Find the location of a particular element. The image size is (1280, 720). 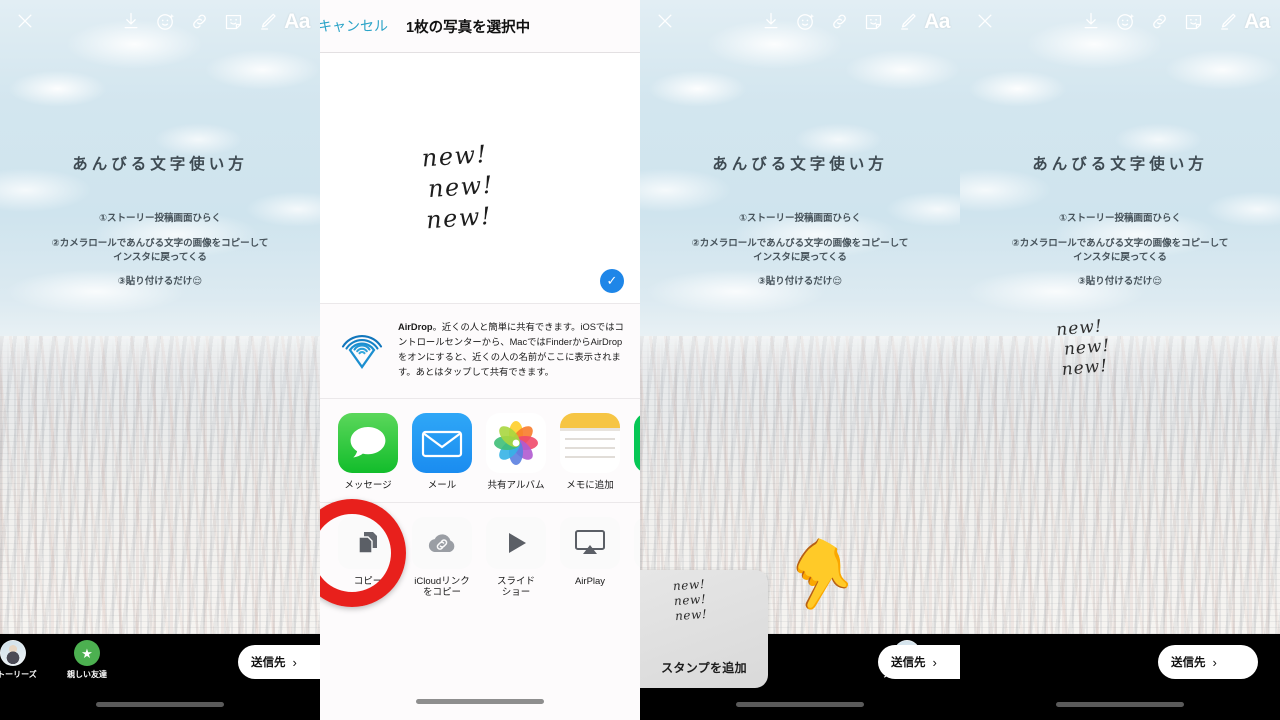

story-bottom-bar: 送信先 › is located at coordinates (1120, 677).